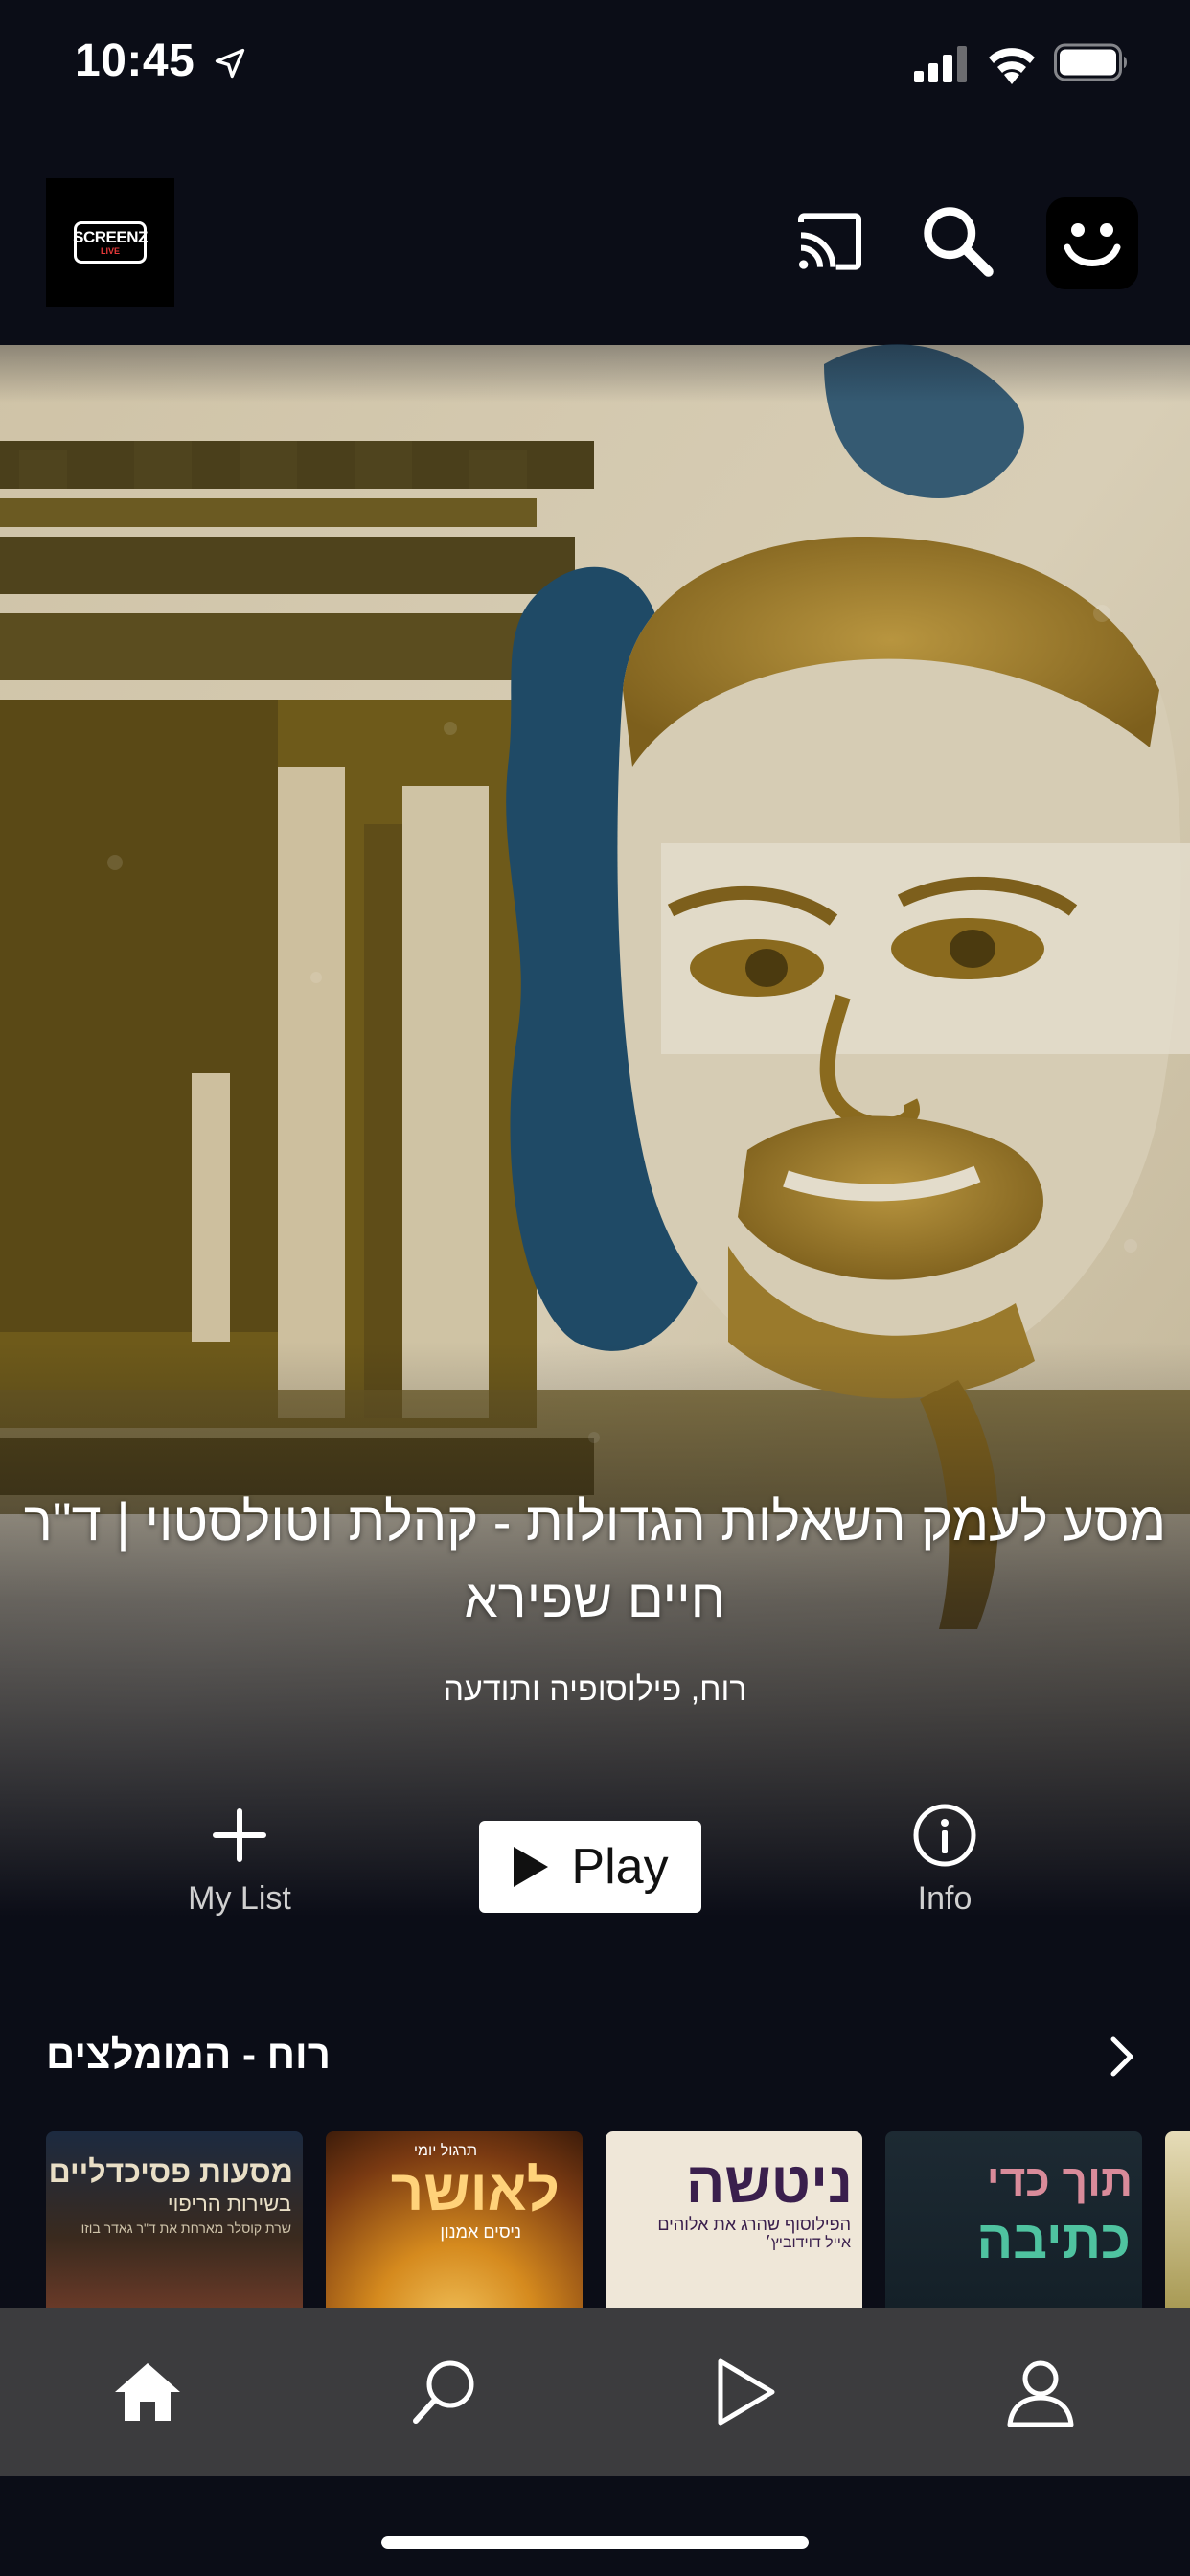 The height and width of the screenshot is (2576, 1190). Describe the element at coordinates (229, 2204) in the screenshot. I see `thumb-subtitle: בשירות הריפוי` at that location.